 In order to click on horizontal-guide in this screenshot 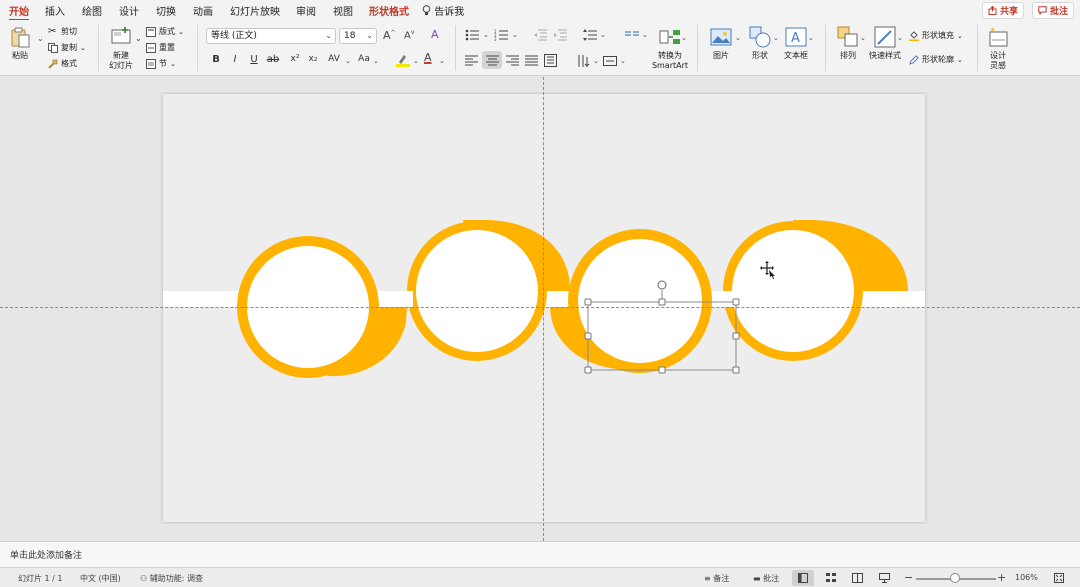, I will do `click(540, 307)`.